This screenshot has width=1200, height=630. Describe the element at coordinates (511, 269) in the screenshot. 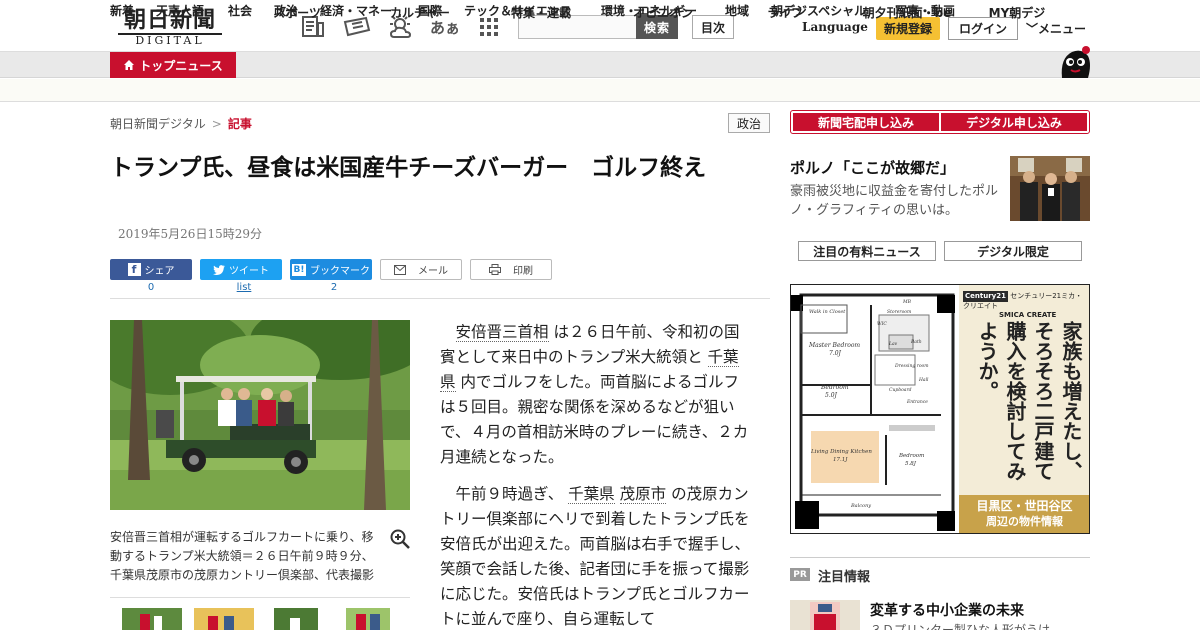

I see `print-button: 印刷` at that location.